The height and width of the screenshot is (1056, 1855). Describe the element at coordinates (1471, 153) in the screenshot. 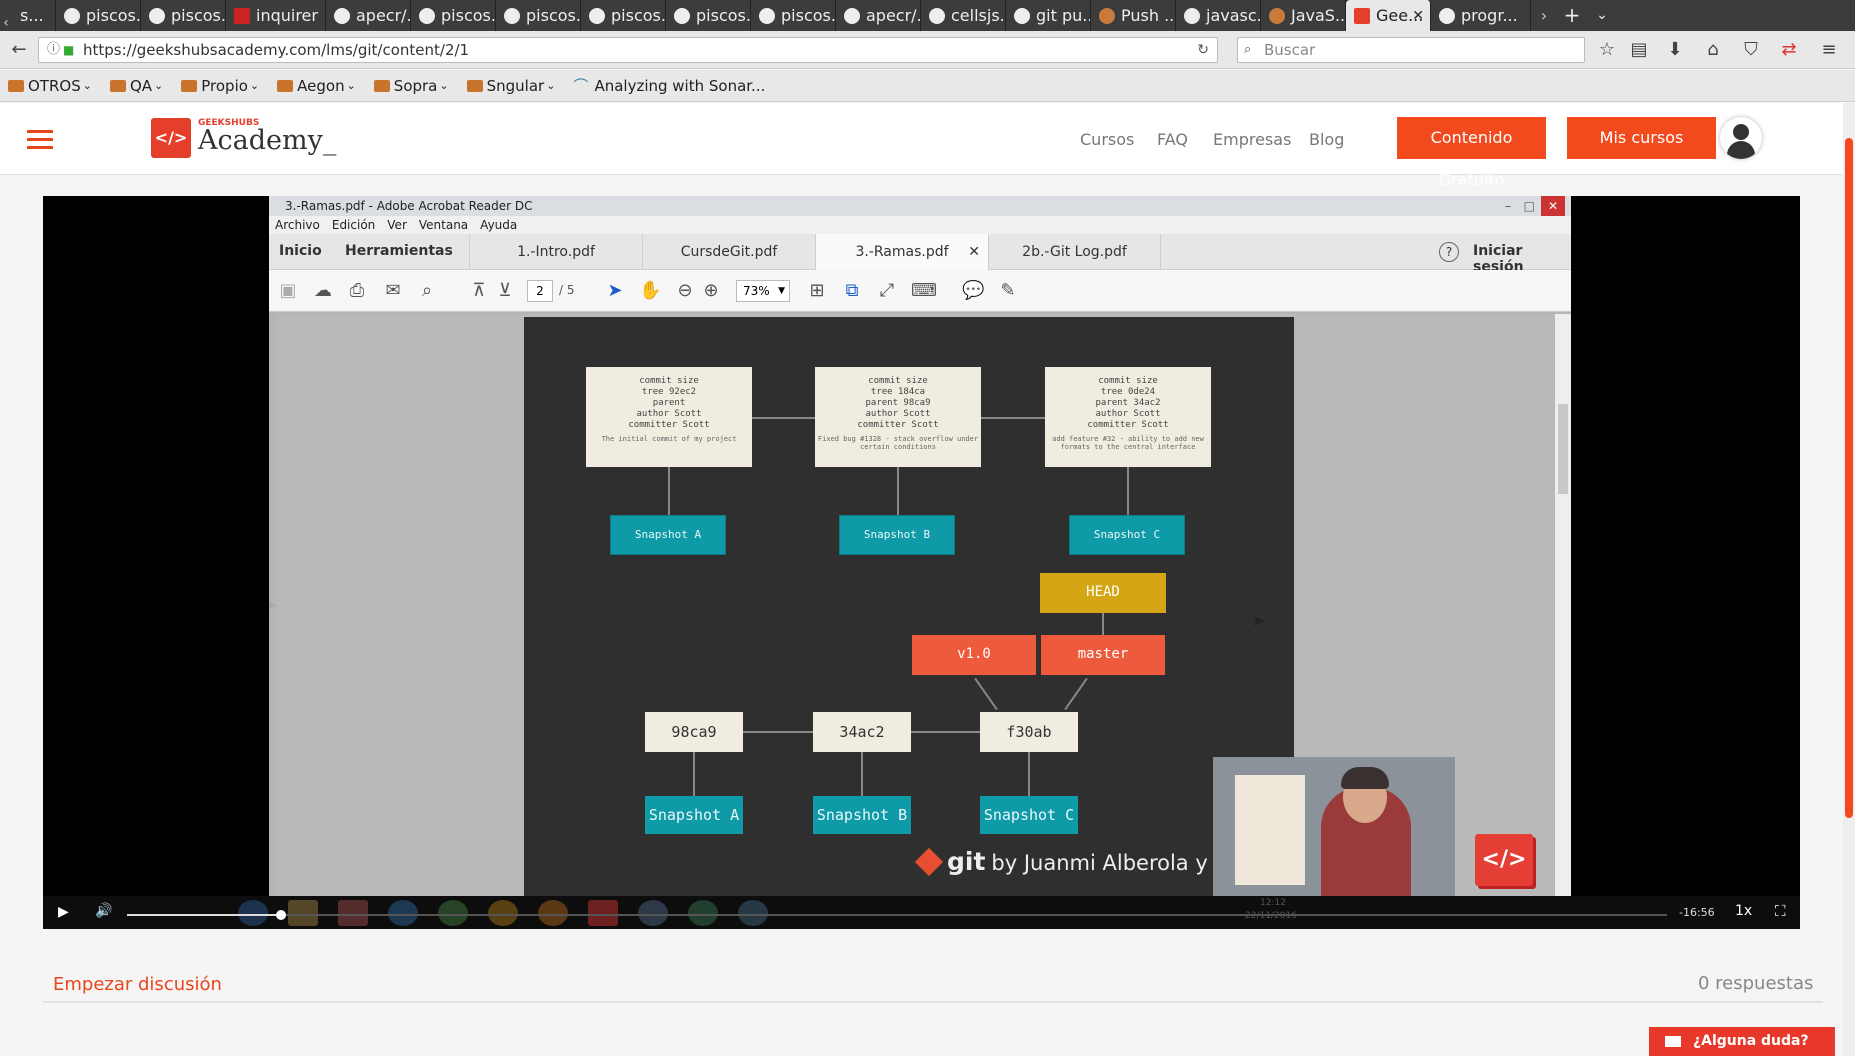

I see `free-content-button: Contenido Gratuito` at that location.